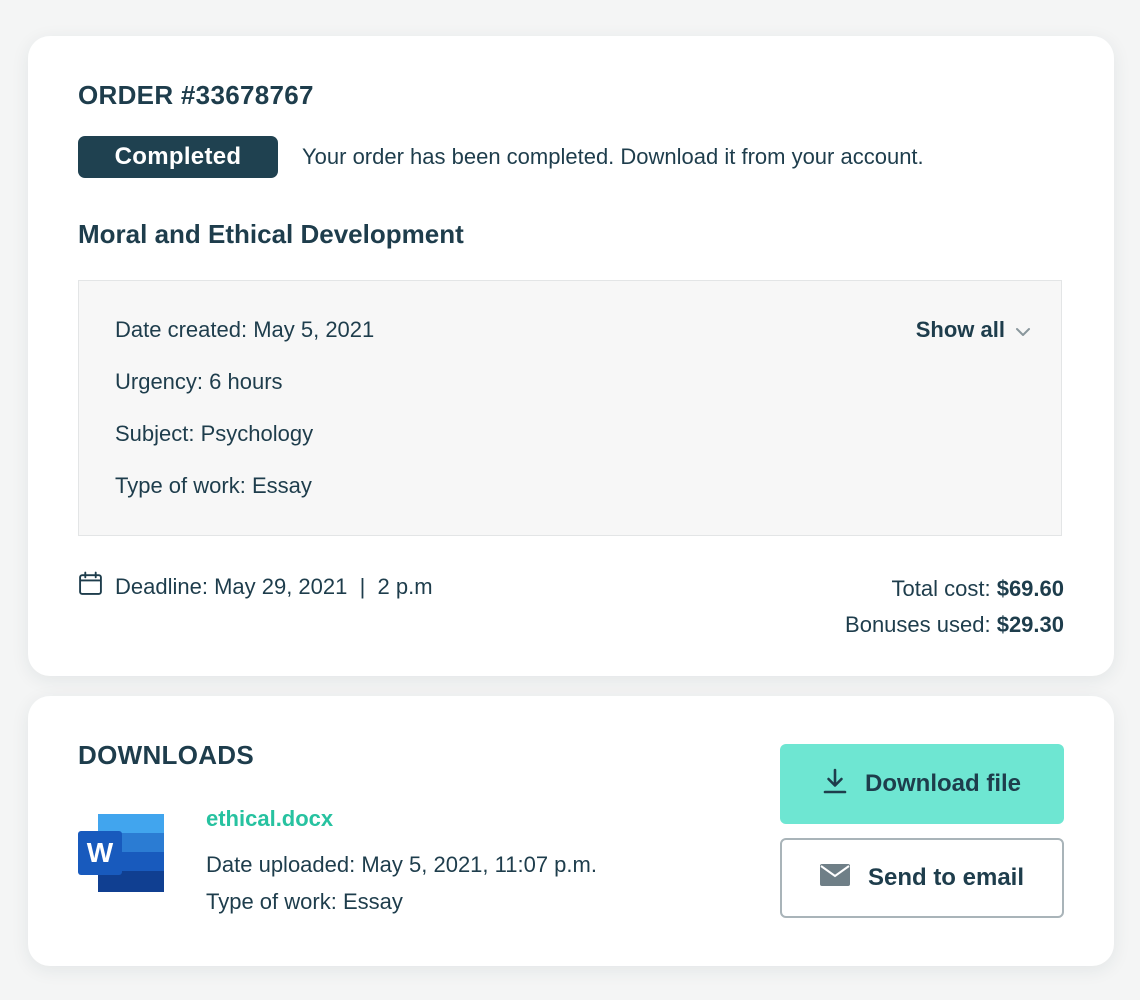 Image resolution: width=1140 pixels, height=1000 pixels. What do you see at coordinates (1030, 588) in the screenshot?
I see `total-cost-value: $69.60` at bounding box center [1030, 588].